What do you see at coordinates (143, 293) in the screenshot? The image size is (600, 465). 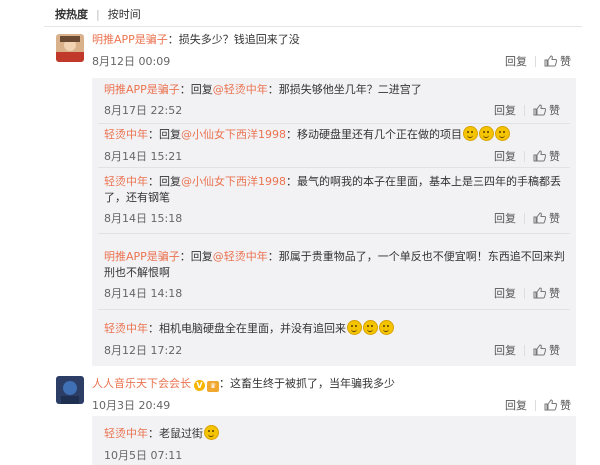 I see `reply-time: 8月14日 14:18` at bounding box center [143, 293].